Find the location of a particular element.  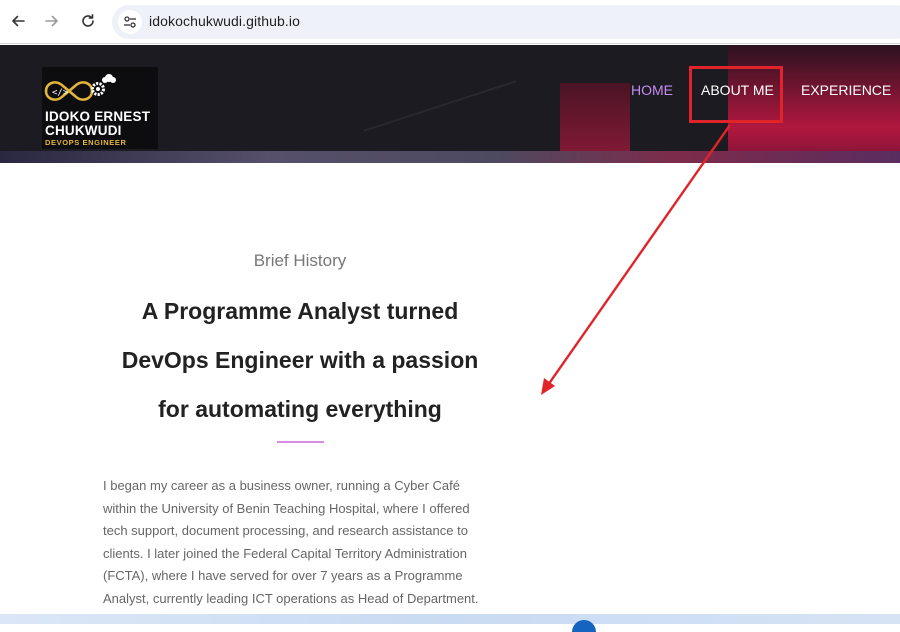

nav-about-me: ABOUT ME is located at coordinates (737, 90).